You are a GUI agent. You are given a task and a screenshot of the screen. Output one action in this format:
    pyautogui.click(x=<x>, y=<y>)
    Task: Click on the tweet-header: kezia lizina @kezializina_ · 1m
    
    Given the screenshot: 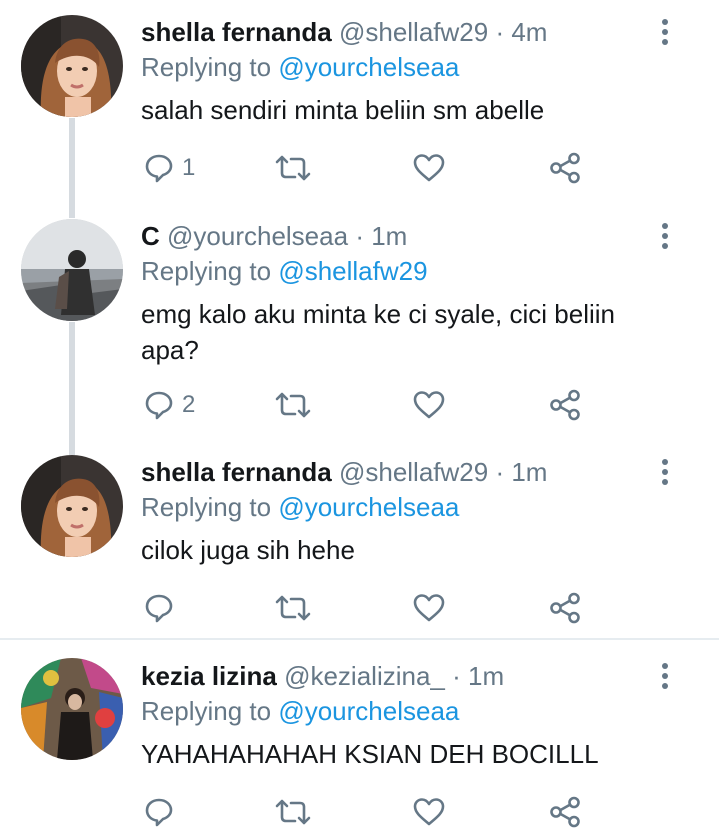 What is the action you would take?
    pyautogui.click(x=322, y=676)
    